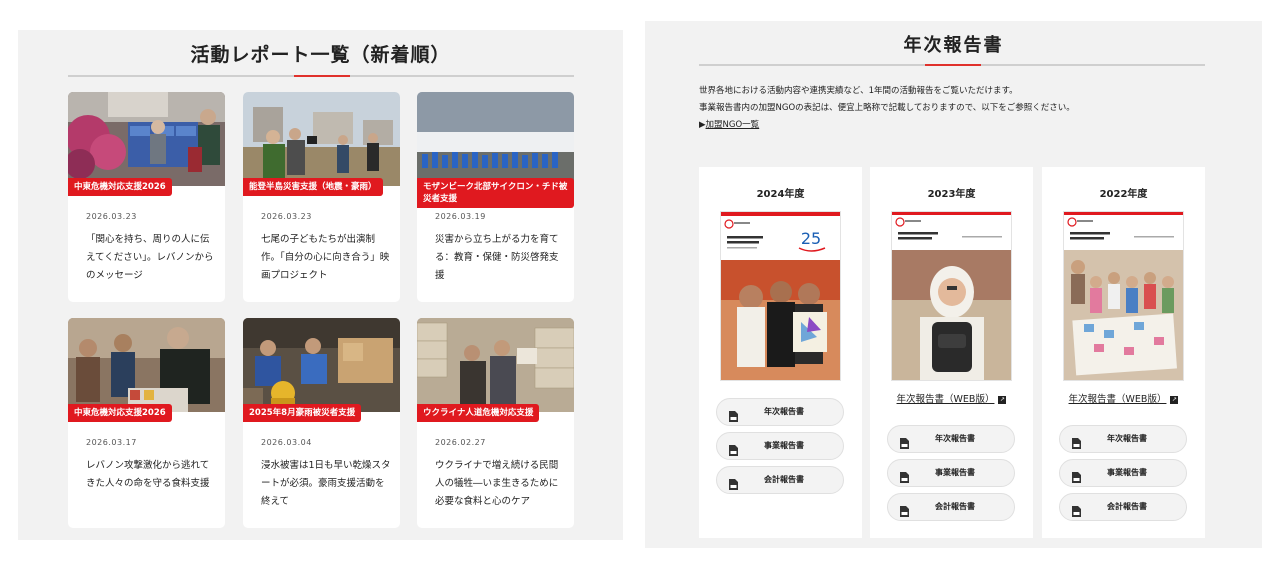 The width and height of the screenshot is (1280, 570). What do you see at coordinates (780, 296) in the screenshot?
I see `report-cover-image: 25` at bounding box center [780, 296].